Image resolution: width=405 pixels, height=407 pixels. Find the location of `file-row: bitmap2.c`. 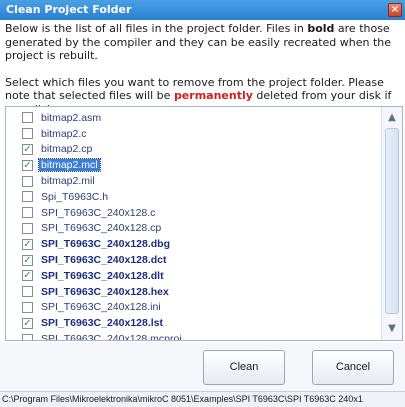

file-row: bitmap2.c is located at coordinates (196, 134).